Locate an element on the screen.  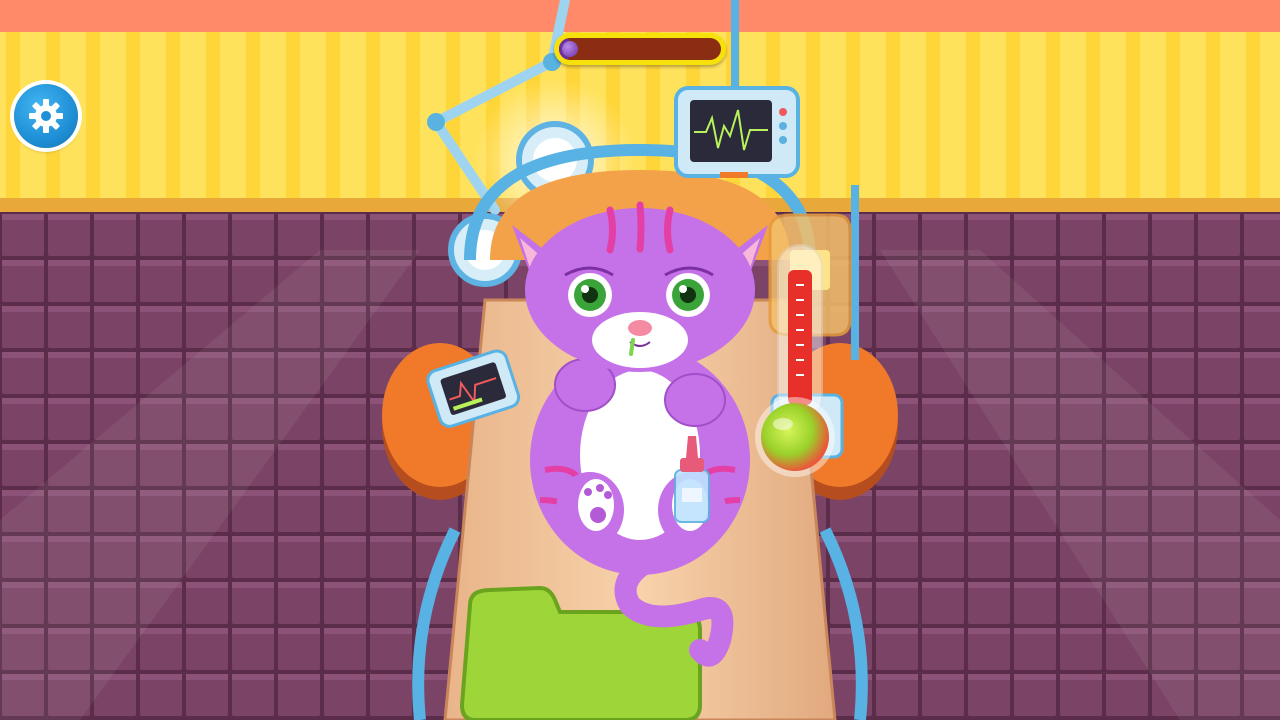
progress-track is located at coordinates (640, 49).